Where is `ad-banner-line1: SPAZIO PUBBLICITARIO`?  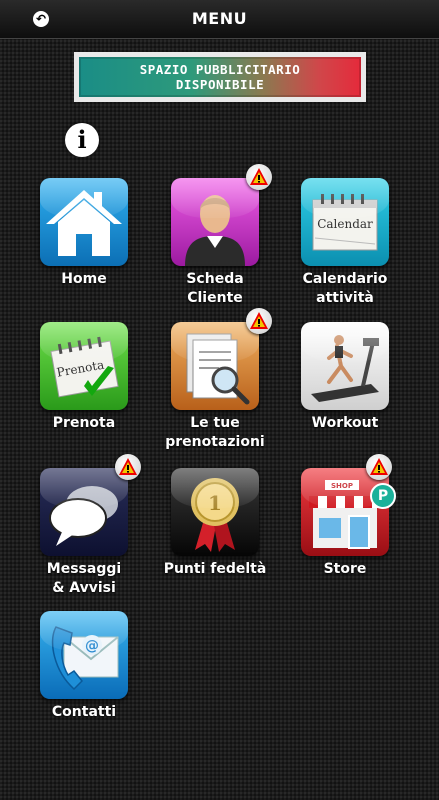 ad-banner-line1: SPAZIO PUBBLICITARIO is located at coordinates (220, 69).